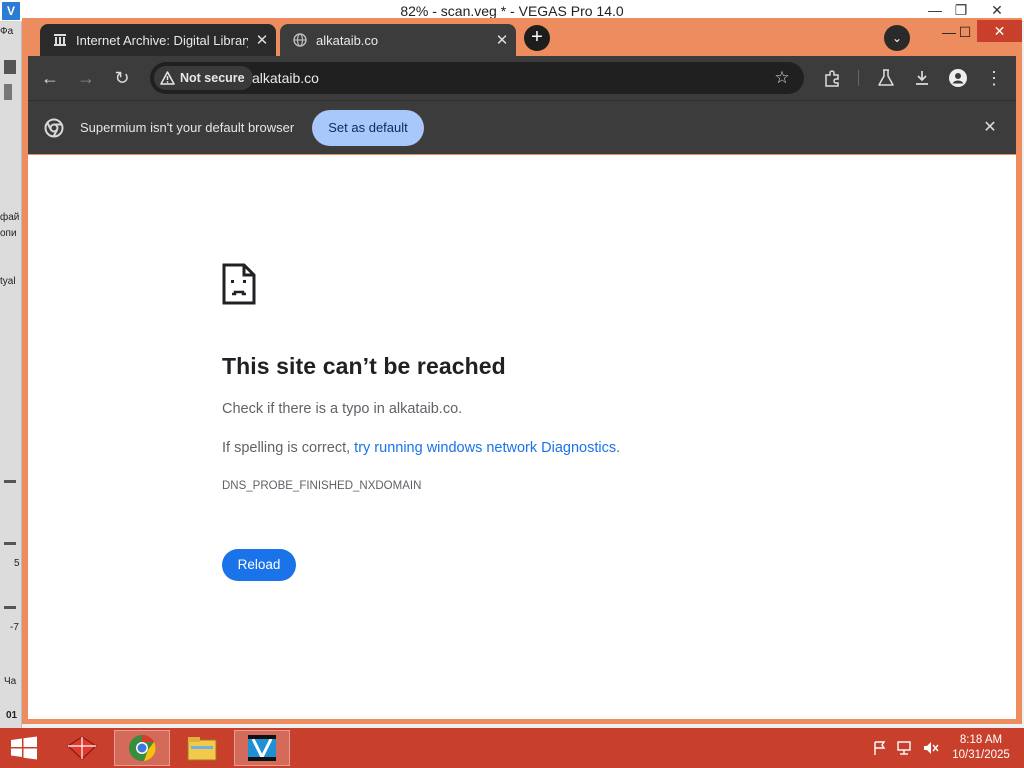 This screenshot has width=1024, height=768. What do you see at coordinates (187, 127) in the screenshot?
I see `infobar-message: Supermium isn't your default browser` at bounding box center [187, 127].